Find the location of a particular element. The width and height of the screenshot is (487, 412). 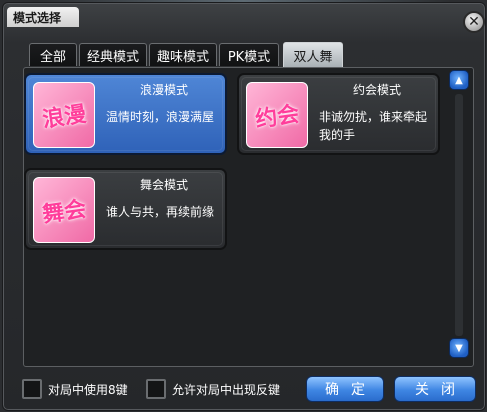

tab-classic: 经典模式 is located at coordinates (113, 54).